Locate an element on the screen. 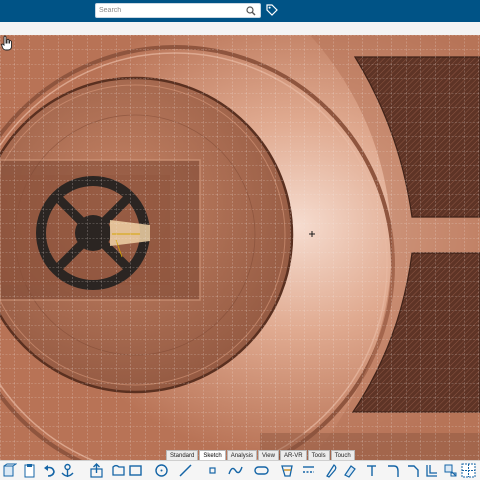 Image resolution: width=480 pixels, height=480 pixels. eraser-icon is located at coordinates (371, 470).